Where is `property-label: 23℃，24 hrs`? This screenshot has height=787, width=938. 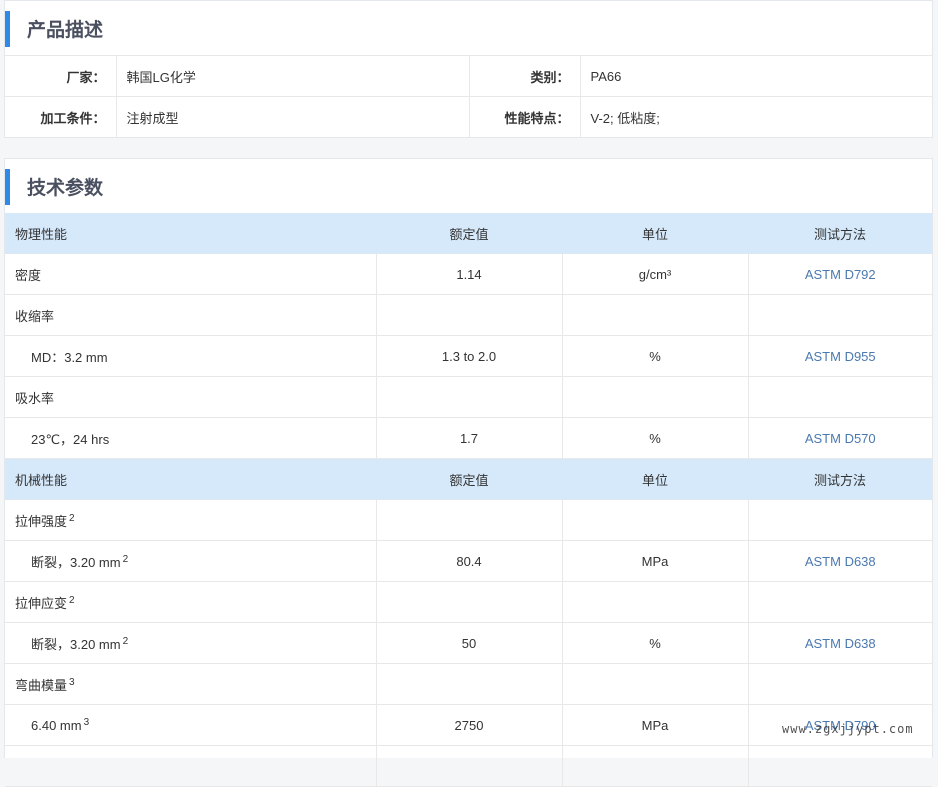
property-label: 23℃，24 hrs is located at coordinates (70, 439).